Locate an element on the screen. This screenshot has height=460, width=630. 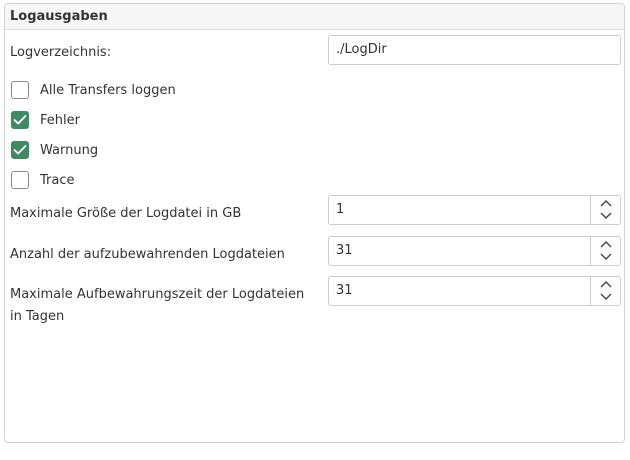
log-directory-input: ./LogDir is located at coordinates (474, 50).